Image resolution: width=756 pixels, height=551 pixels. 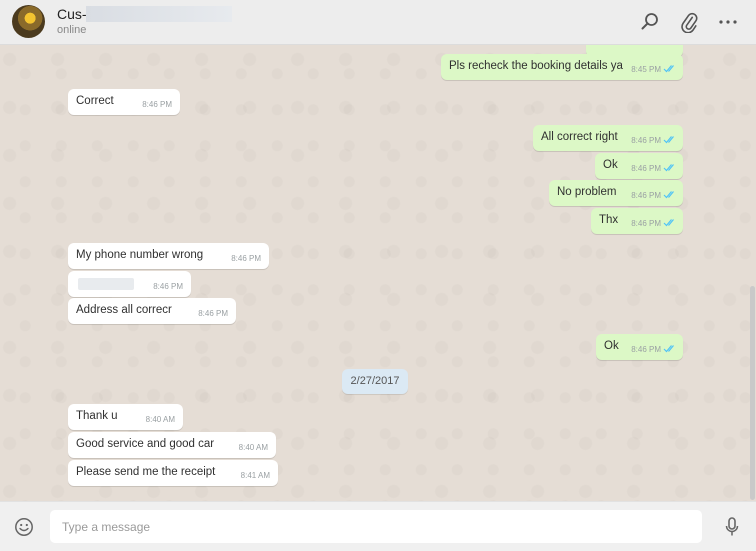 I want to click on message-time: 8:45 PM, so click(x=646, y=69).